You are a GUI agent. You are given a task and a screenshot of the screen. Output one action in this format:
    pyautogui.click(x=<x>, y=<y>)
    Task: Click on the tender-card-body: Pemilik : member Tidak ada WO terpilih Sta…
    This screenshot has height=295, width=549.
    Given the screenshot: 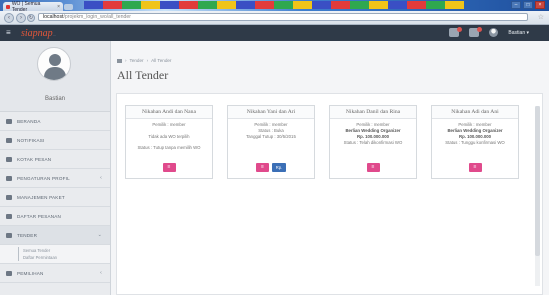 What is the action you would take?
    pyautogui.click(x=169, y=136)
    